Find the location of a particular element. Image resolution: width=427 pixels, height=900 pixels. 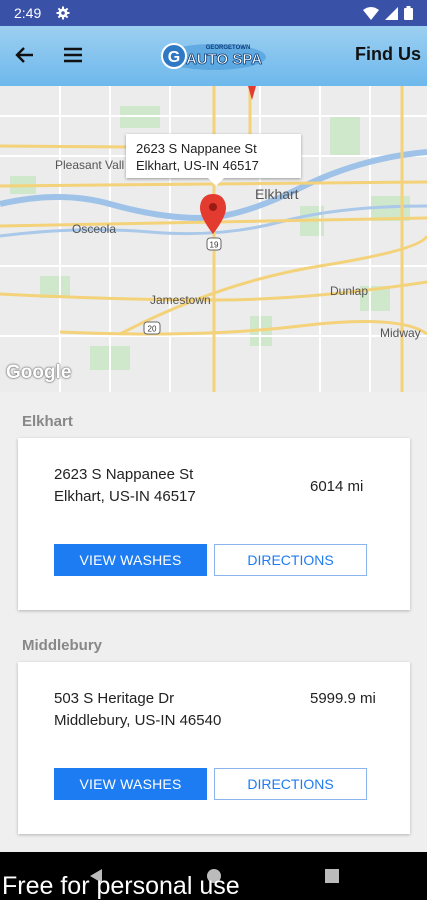

map-label-midway: Midway is located at coordinates (400, 333).